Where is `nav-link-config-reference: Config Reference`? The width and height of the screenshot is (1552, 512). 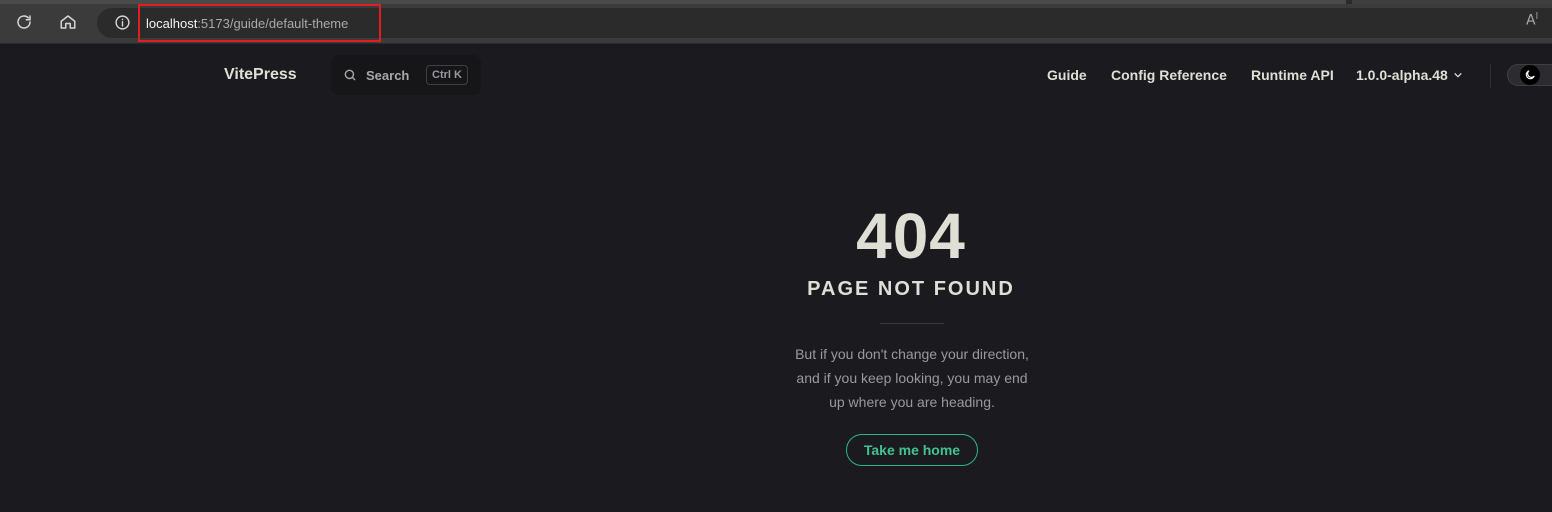 nav-link-config-reference: Config Reference is located at coordinates (1169, 75).